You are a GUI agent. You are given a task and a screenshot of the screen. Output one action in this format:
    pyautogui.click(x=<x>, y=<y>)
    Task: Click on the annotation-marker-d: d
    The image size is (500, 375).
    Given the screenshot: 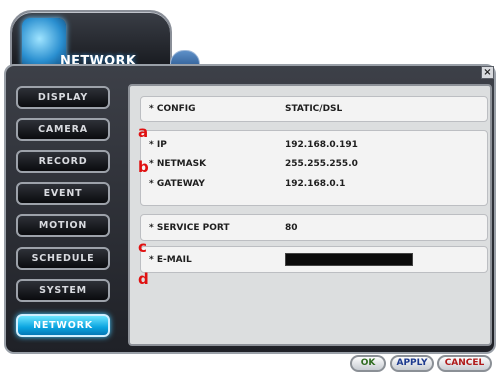 What is the action you would take?
    pyautogui.click(x=143, y=279)
    